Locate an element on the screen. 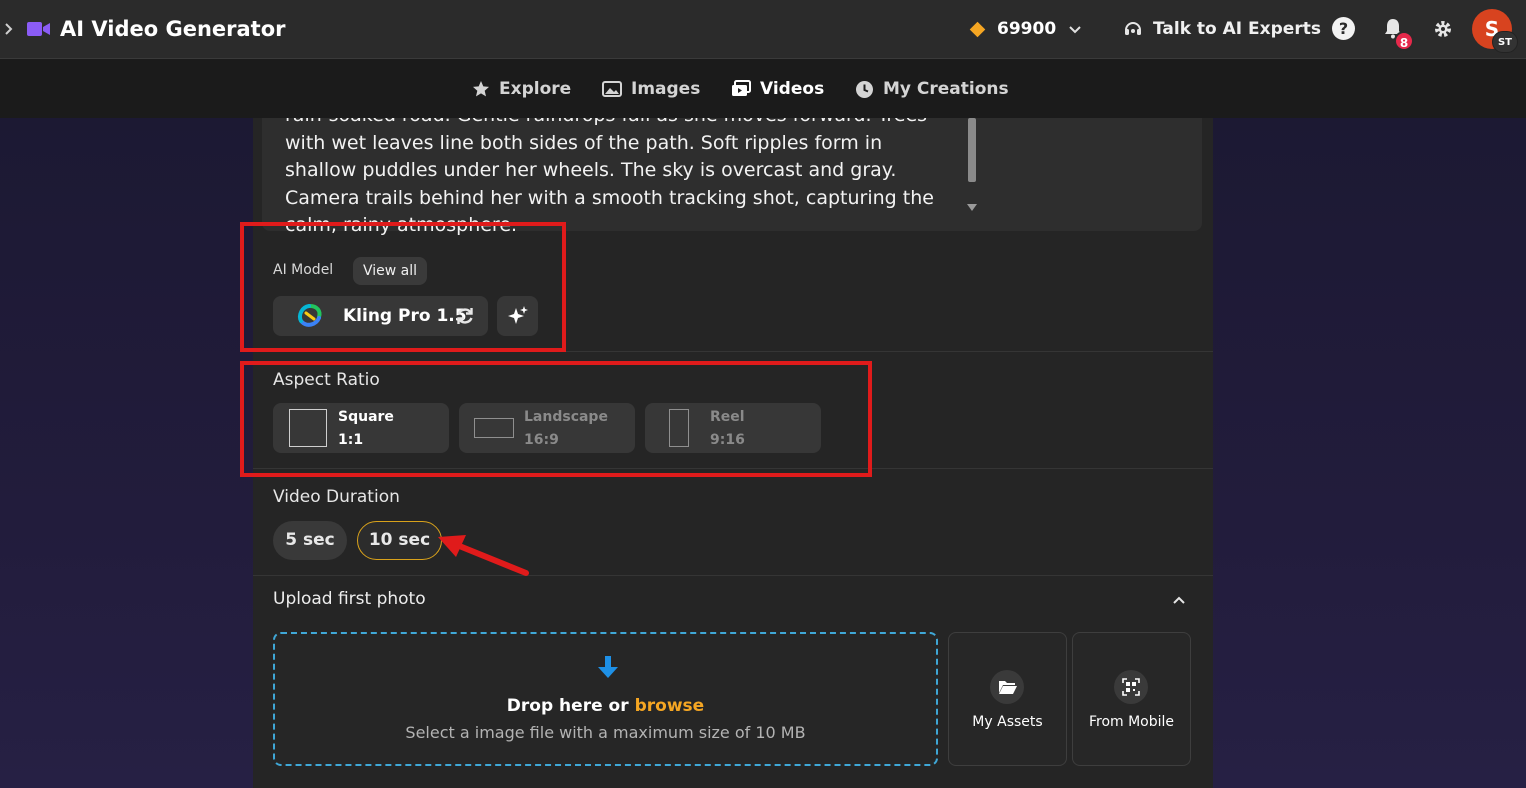  star-icon is located at coordinates (481, 89).